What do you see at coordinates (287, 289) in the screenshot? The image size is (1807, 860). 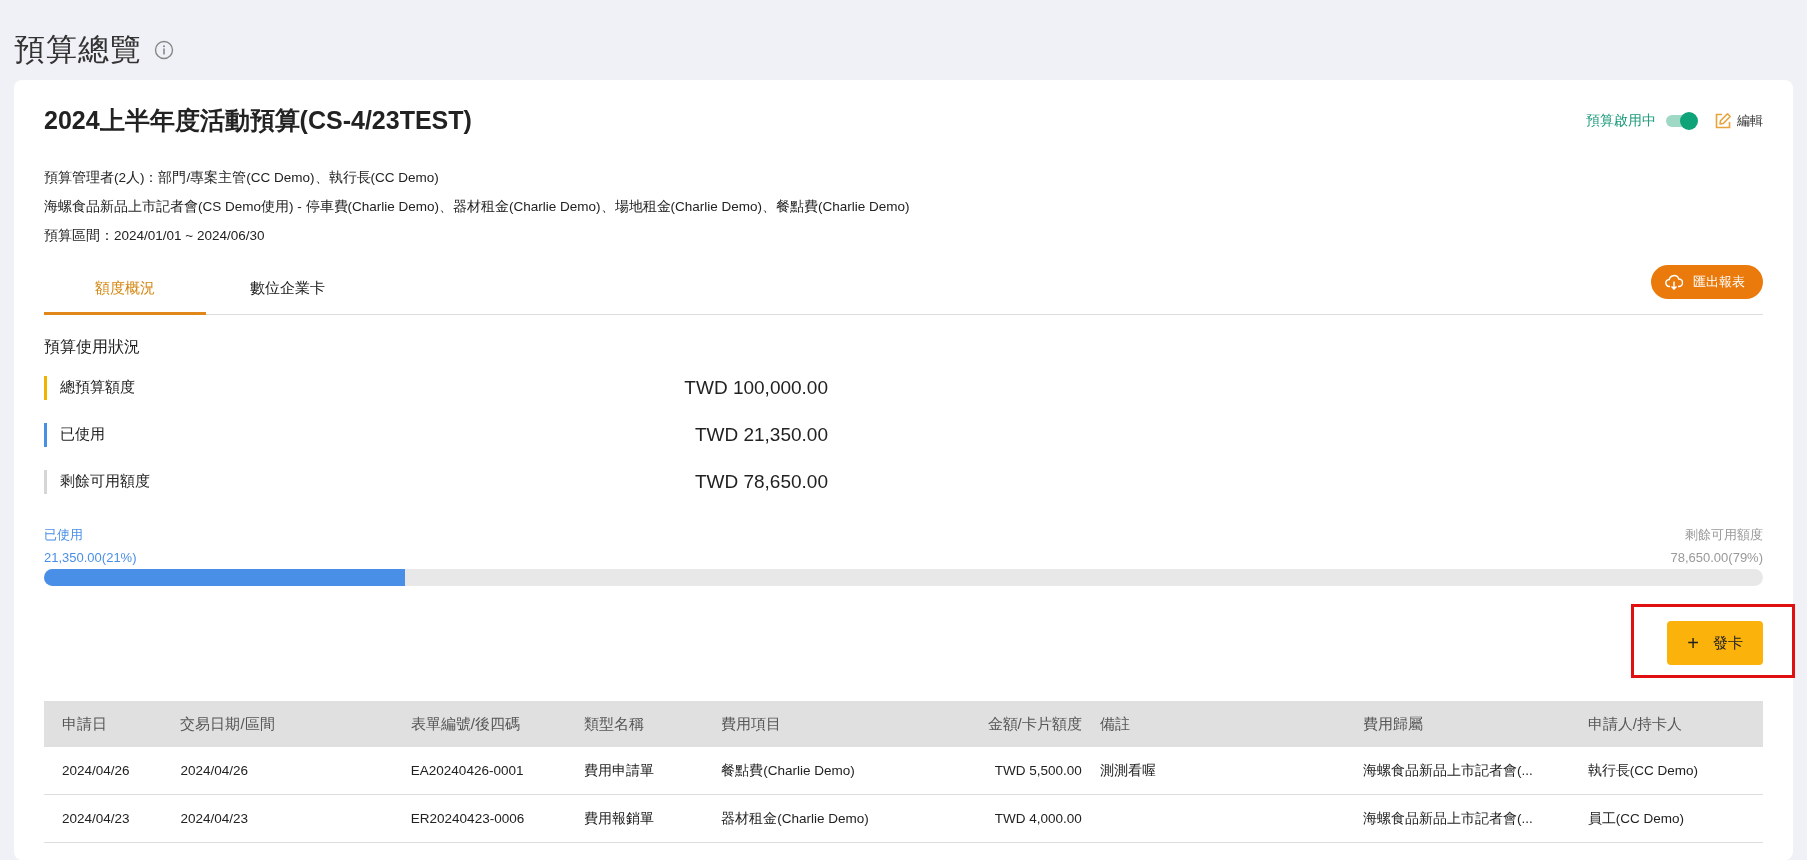 I see `tab: 數位企業卡` at bounding box center [287, 289].